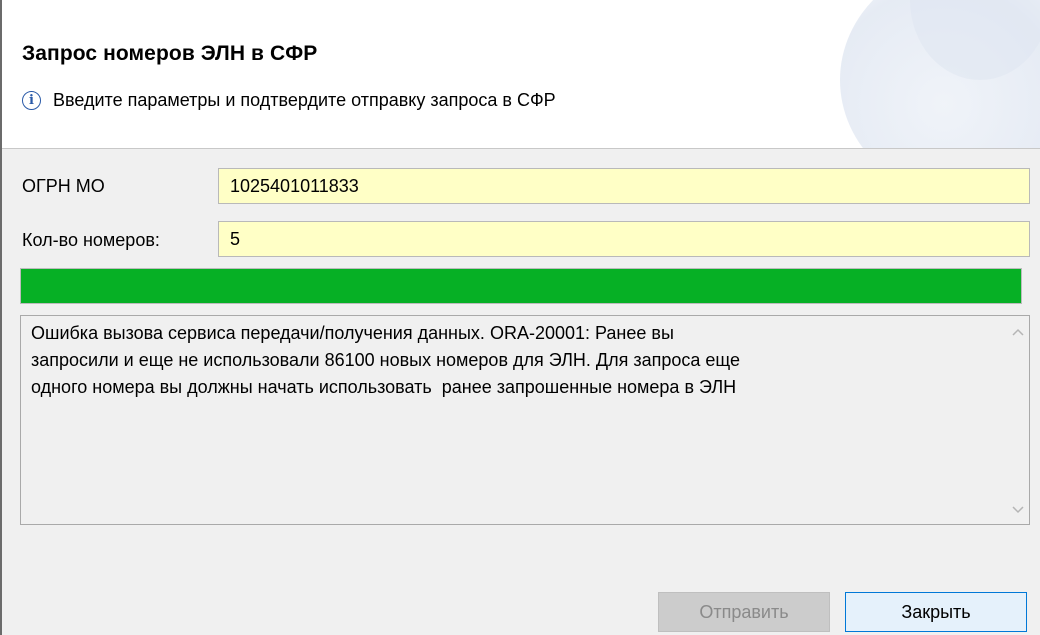 Image resolution: width=1040 pixels, height=635 pixels. What do you see at coordinates (170, 53) in the screenshot?
I see `dialog-title: Запрос номеров ЭЛН в СФР` at bounding box center [170, 53].